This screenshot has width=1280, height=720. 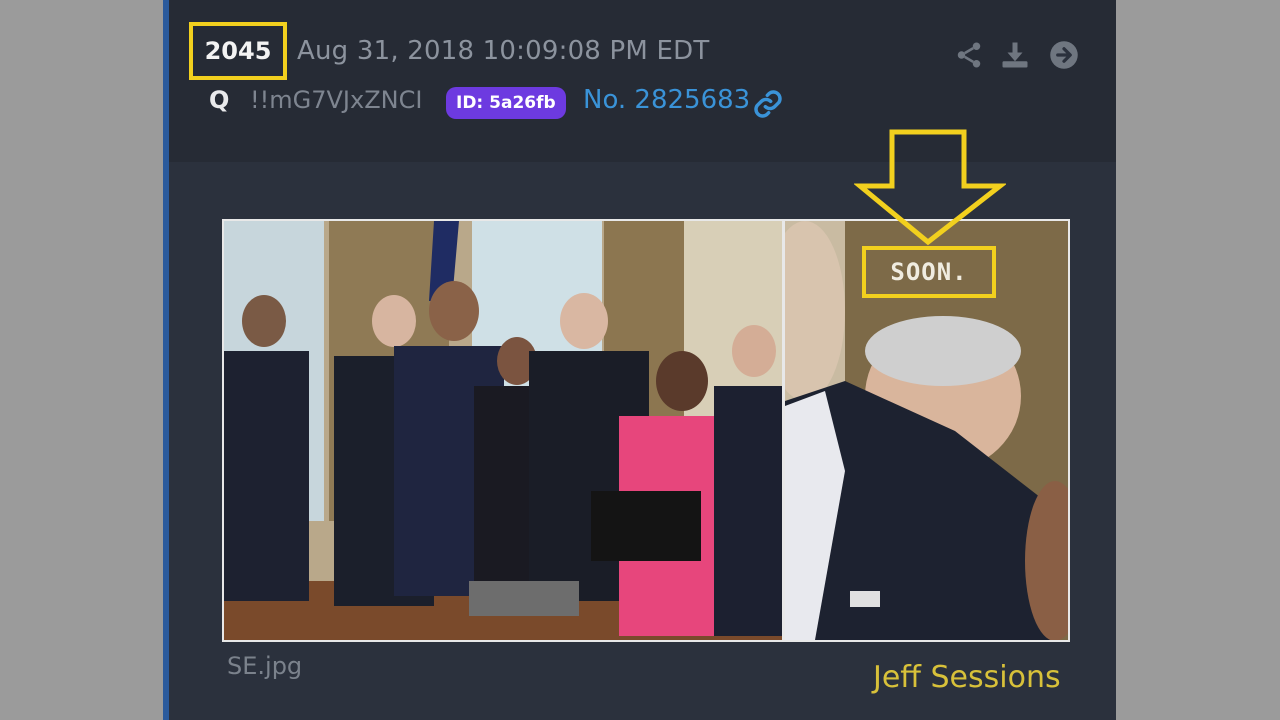 I want to click on post-number-link: No. 2825683, so click(x=666, y=100).